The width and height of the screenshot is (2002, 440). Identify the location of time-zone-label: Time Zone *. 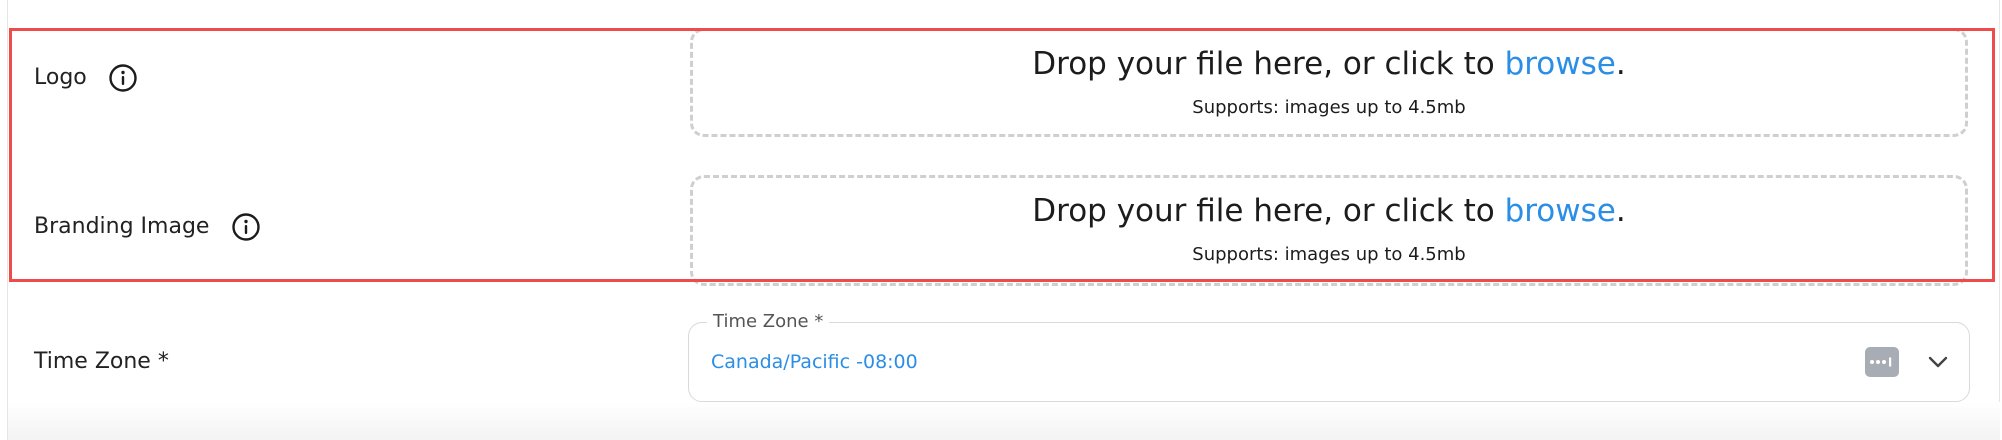
(101, 361).